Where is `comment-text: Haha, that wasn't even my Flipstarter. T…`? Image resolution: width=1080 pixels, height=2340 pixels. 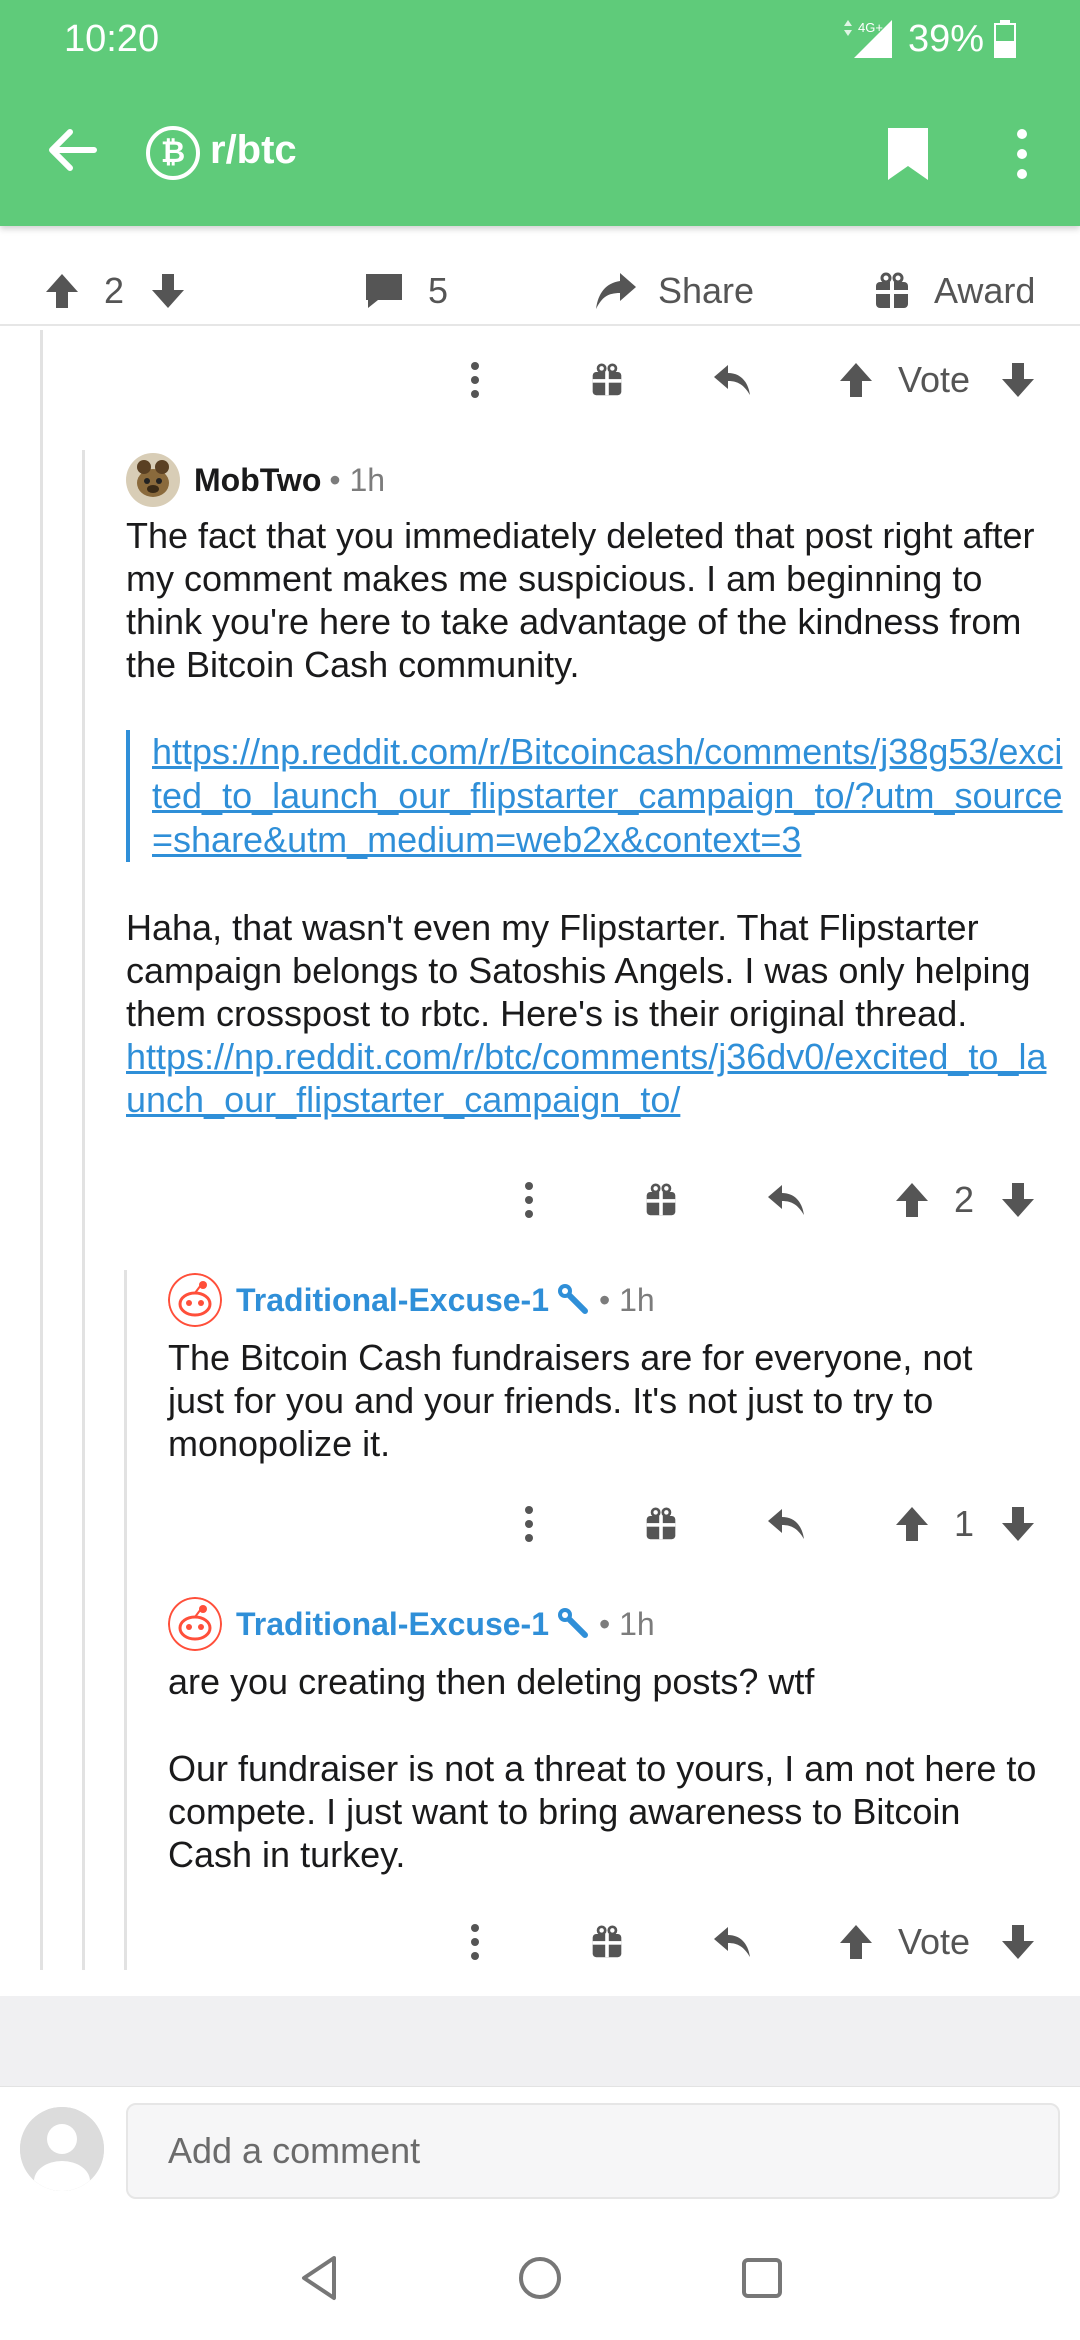
comment-text: Haha, that wasn't even my Flipstarter. T… is located at coordinates (578, 970).